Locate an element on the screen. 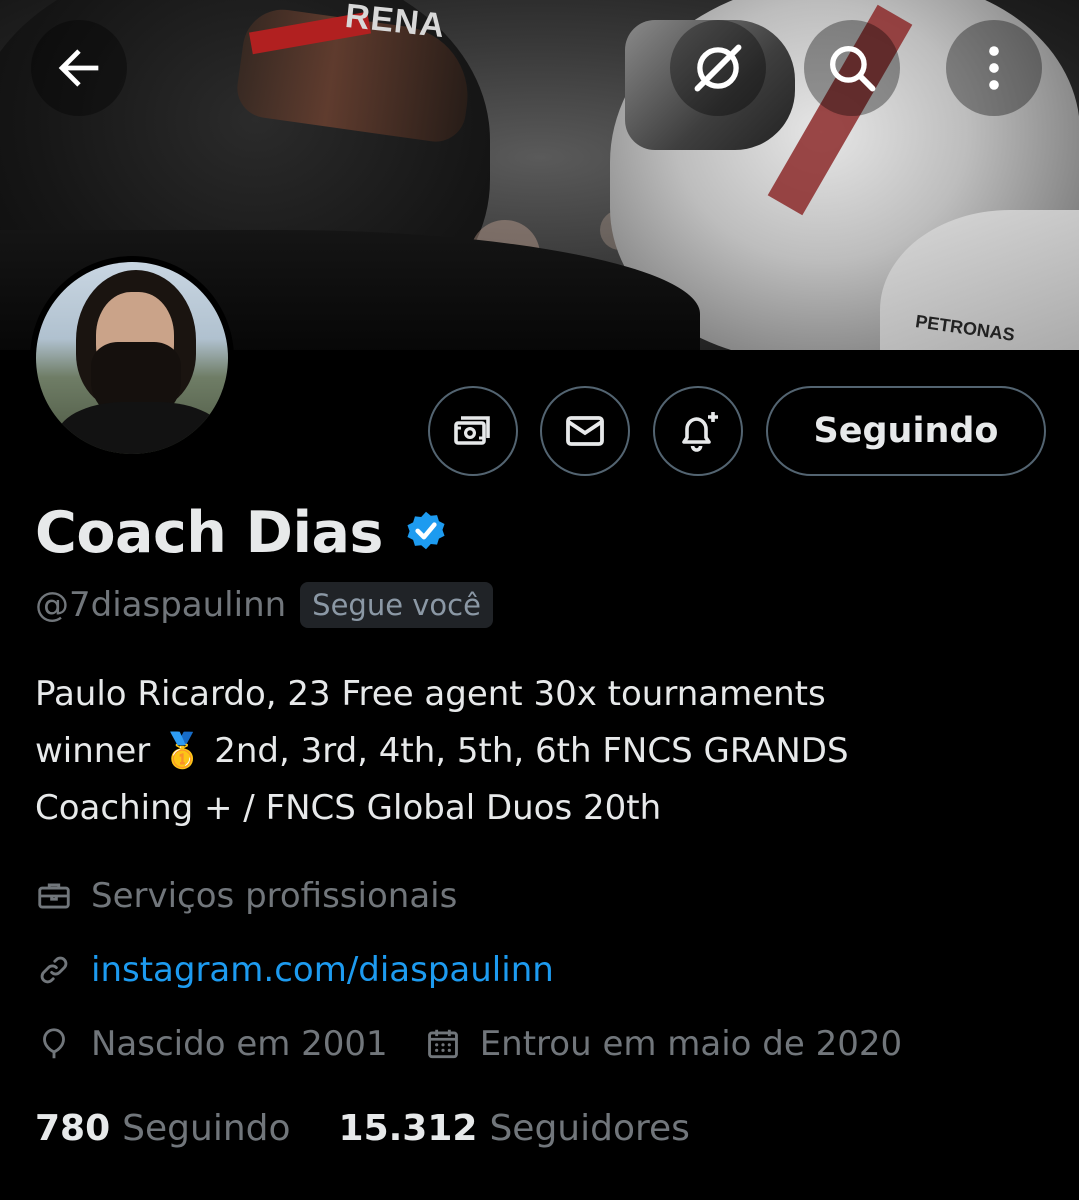 The height and width of the screenshot is (1200, 1079). avatar-photo is located at coordinates (132, 358).